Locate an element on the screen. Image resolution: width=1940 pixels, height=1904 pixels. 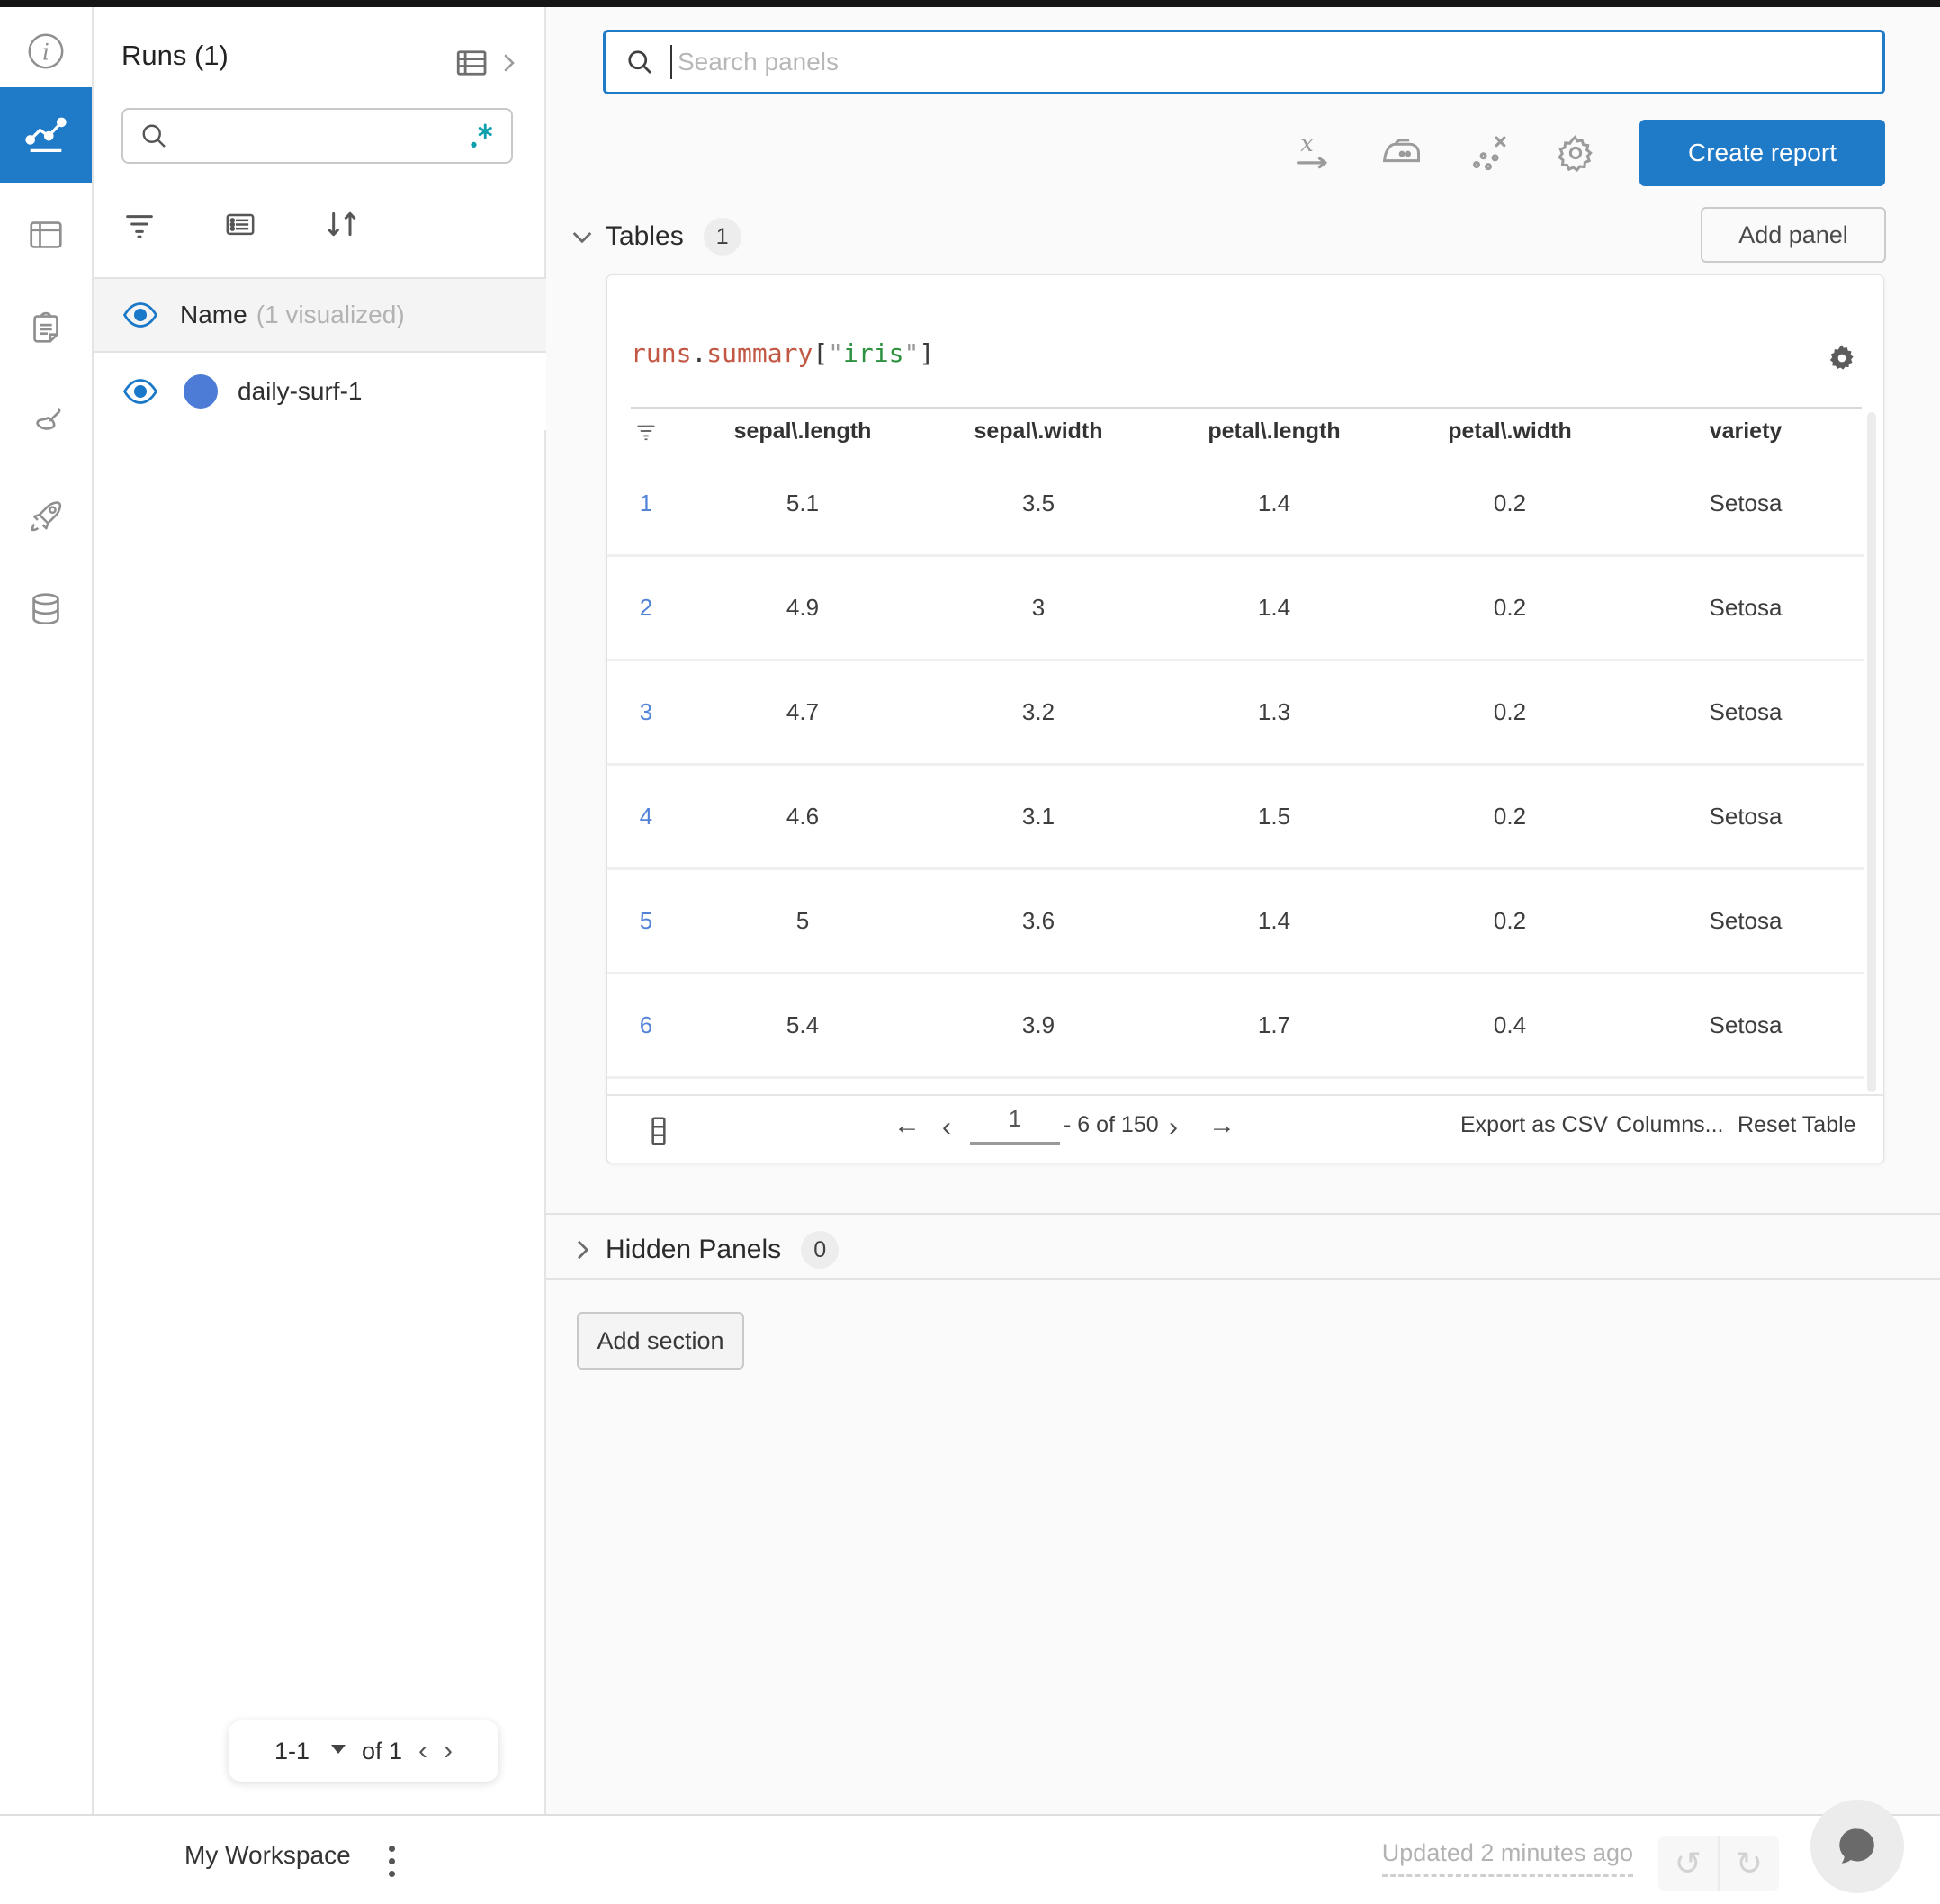
panel-title-code: runs.summary["iris"] is located at coordinates (783, 353).